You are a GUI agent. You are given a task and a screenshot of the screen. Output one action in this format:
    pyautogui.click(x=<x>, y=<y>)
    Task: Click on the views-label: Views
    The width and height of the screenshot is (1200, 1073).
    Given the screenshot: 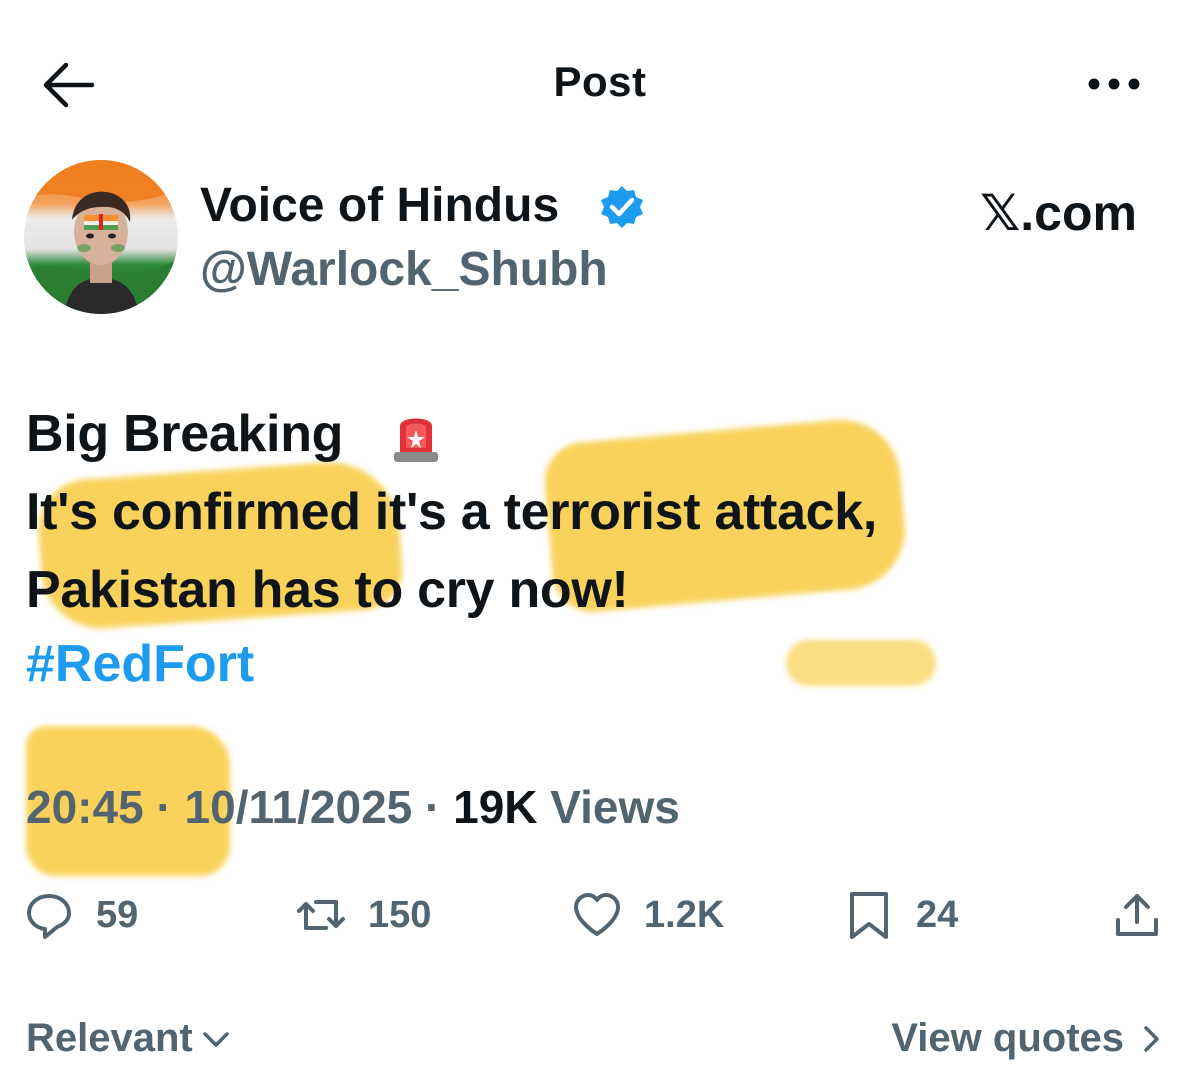 What is the action you would take?
    pyautogui.click(x=608, y=807)
    